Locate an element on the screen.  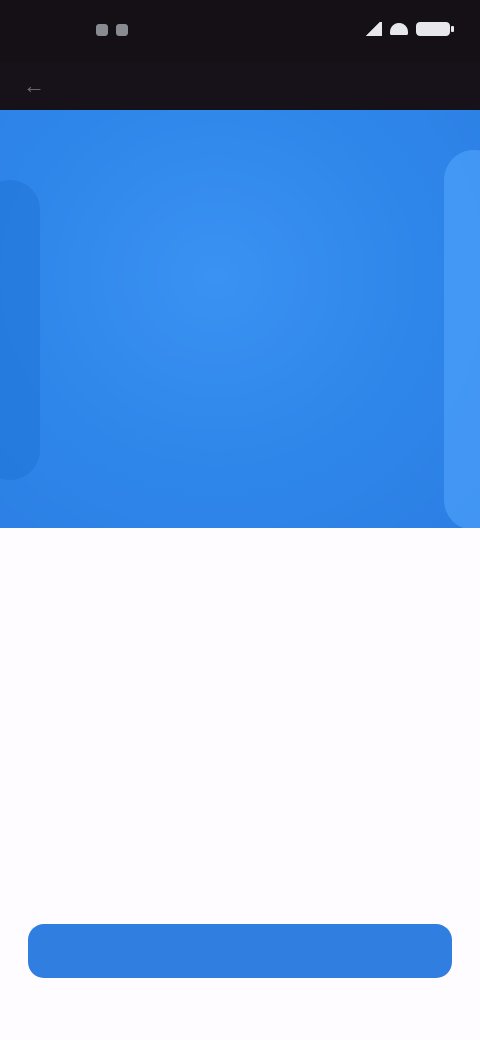
status-left-icons is located at coordinates (112, 30).